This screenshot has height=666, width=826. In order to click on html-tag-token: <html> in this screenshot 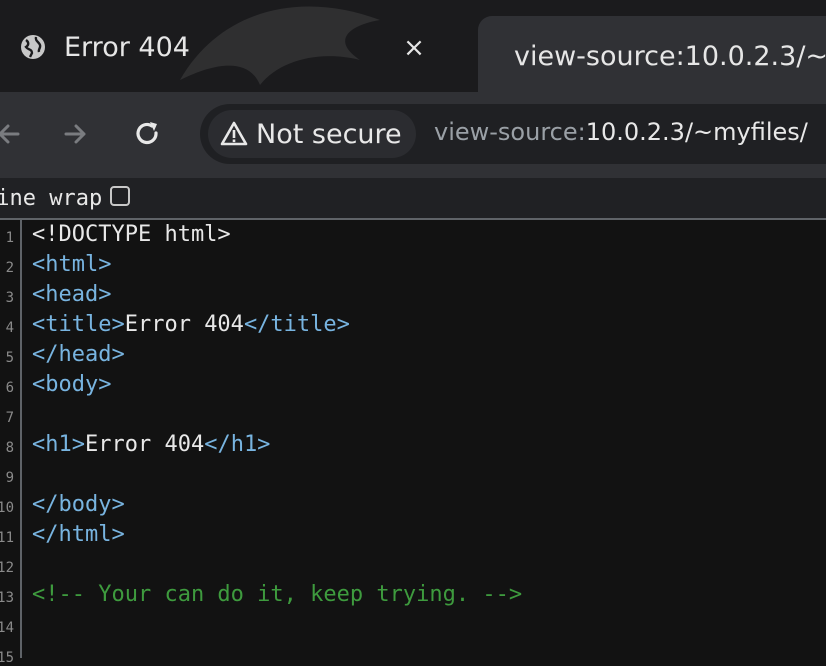, I will do `click(72, 264)`.